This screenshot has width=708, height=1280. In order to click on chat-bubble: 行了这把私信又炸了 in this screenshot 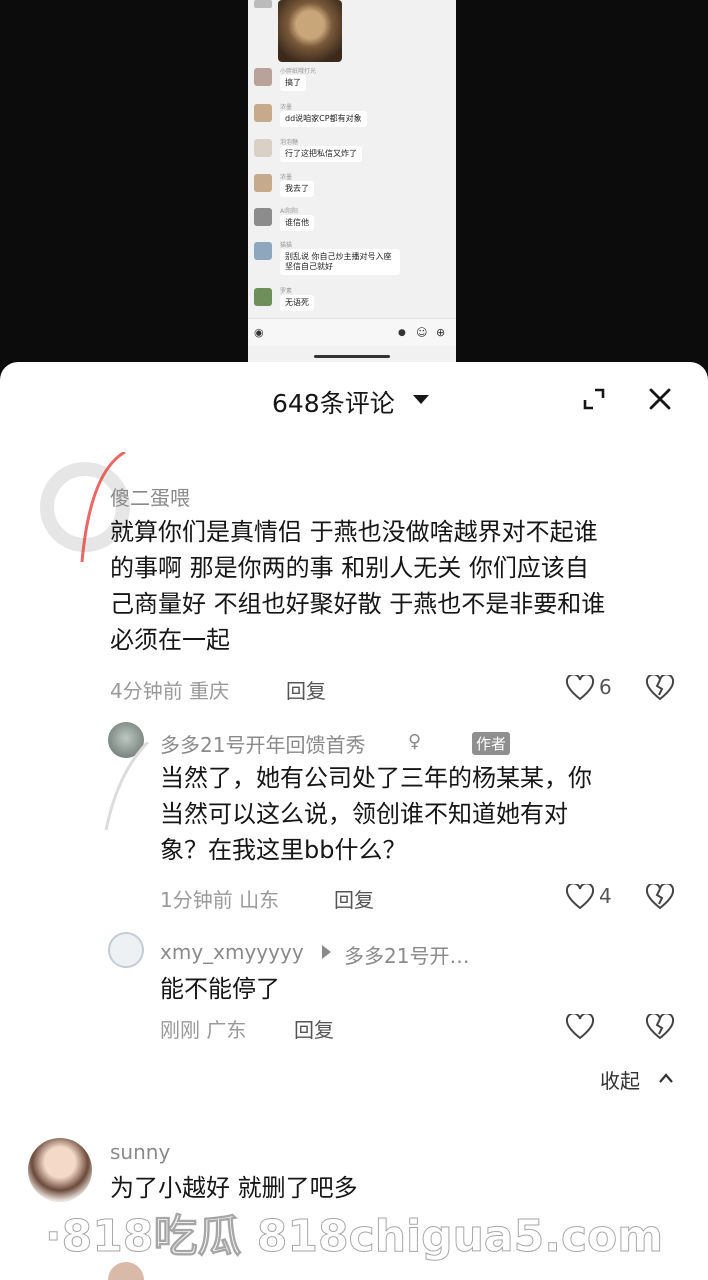, I will do `click(321, 154)`.